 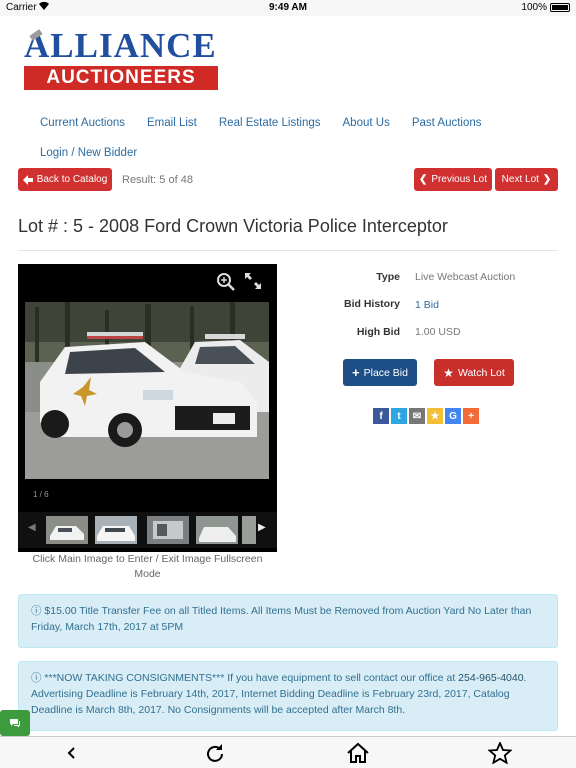 I want to click on more-icon: +, so click(x=471, y=416).